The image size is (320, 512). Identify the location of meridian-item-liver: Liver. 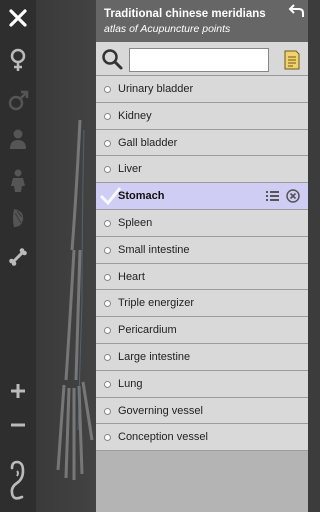
(202, 170).